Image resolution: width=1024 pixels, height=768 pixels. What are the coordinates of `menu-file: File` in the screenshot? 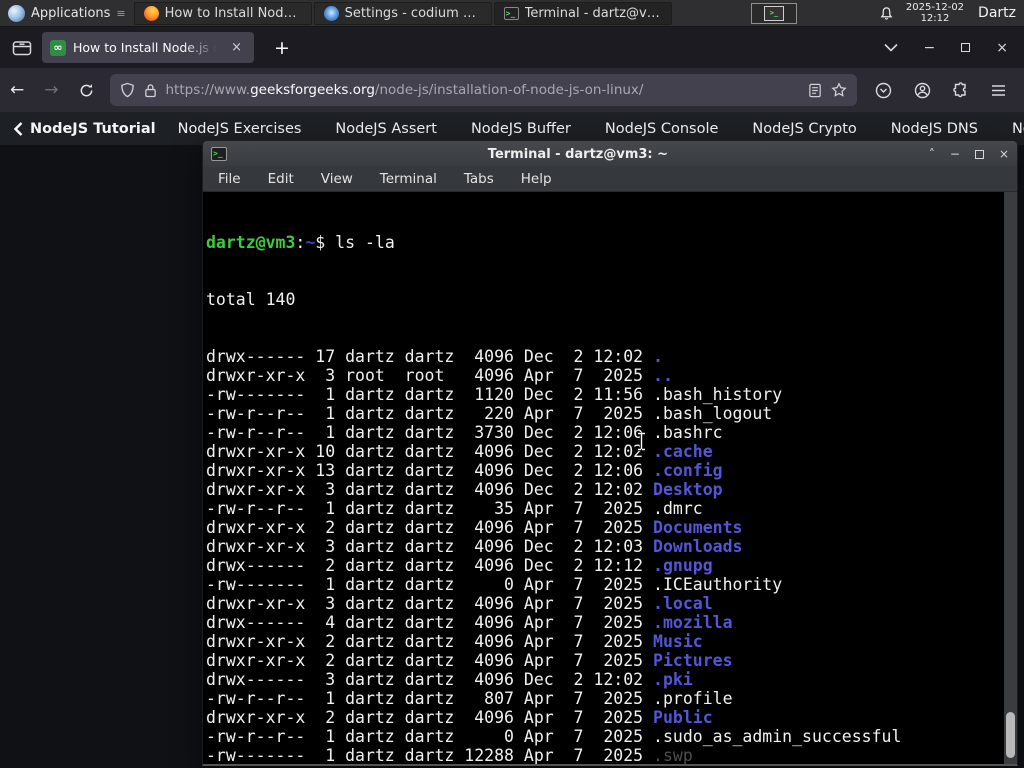 It's located at (229, 179).